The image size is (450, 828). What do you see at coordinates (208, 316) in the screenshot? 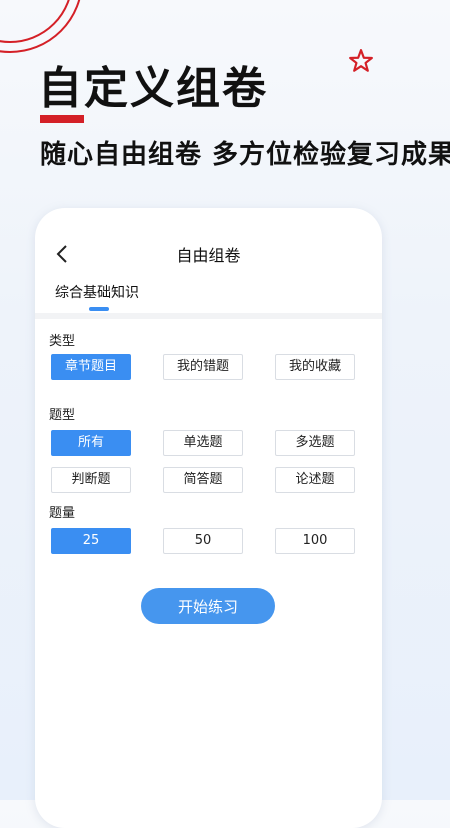
I see `section-divider` at bounding box center [208, 316].